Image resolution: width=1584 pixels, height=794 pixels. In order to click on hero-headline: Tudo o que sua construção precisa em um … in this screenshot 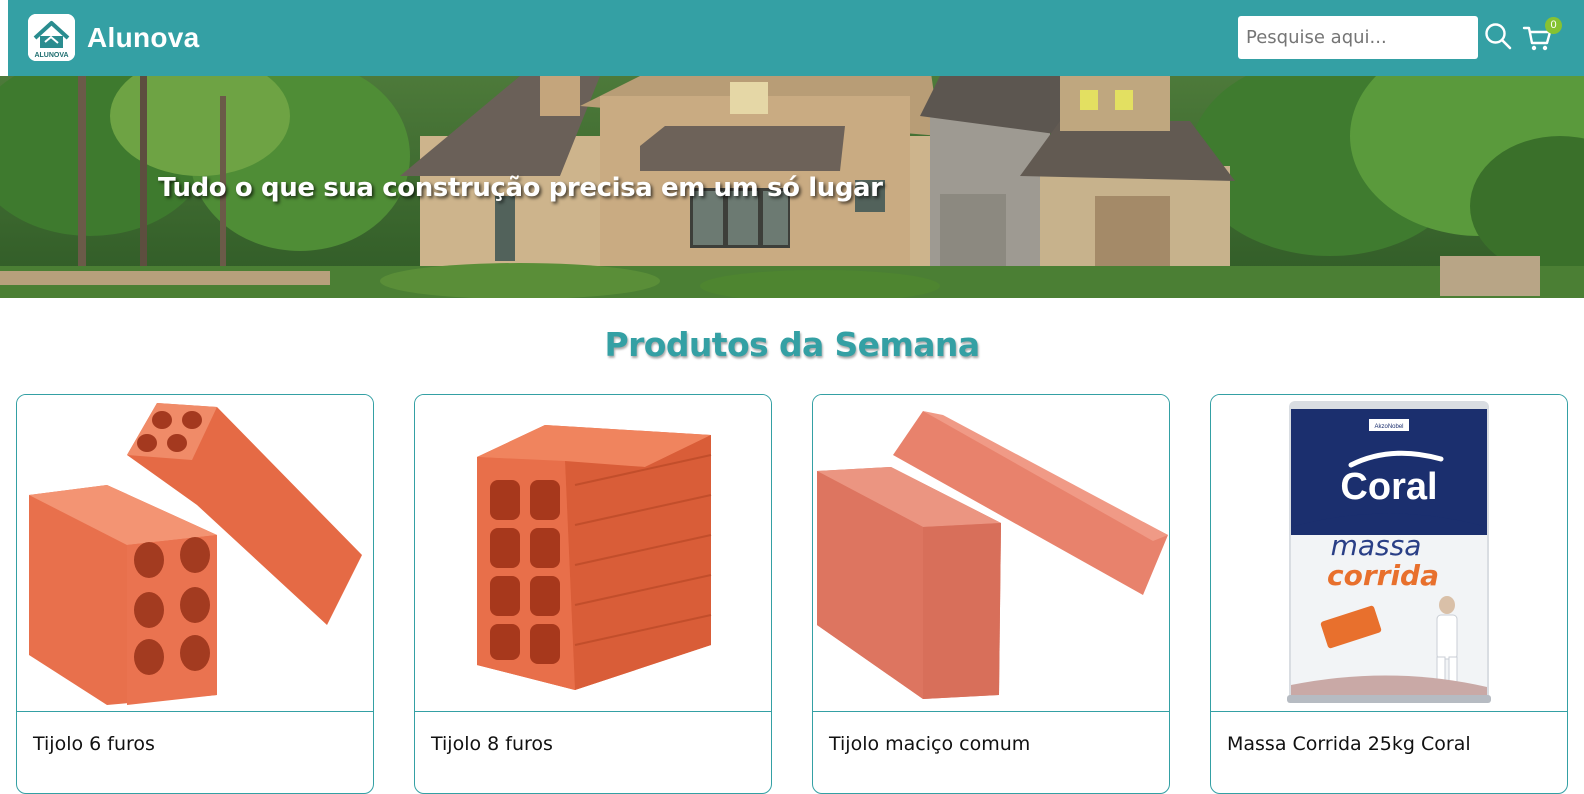, I will do `click(520, 188)`.